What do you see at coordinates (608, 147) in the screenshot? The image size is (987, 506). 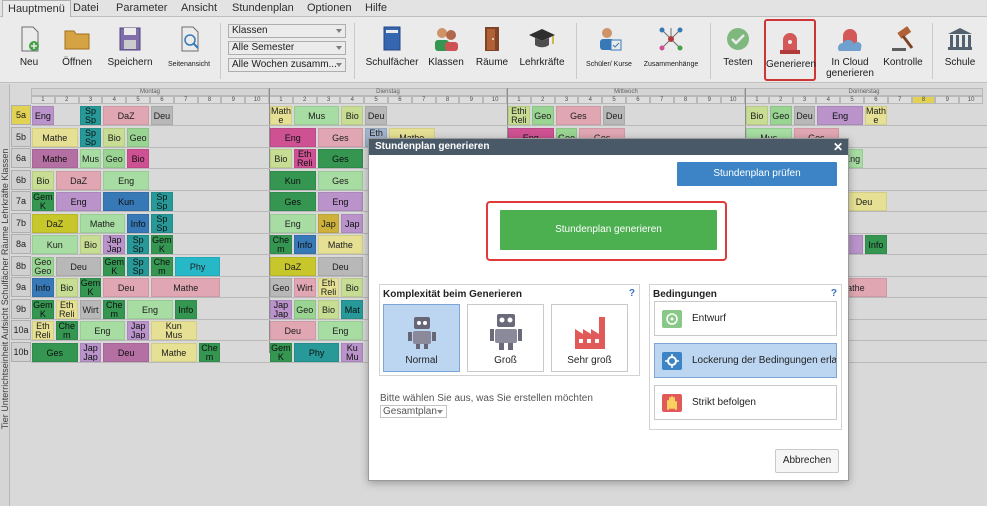 I see `dialog-title: Stundenplan generieren` at bounding box center [608, 147].